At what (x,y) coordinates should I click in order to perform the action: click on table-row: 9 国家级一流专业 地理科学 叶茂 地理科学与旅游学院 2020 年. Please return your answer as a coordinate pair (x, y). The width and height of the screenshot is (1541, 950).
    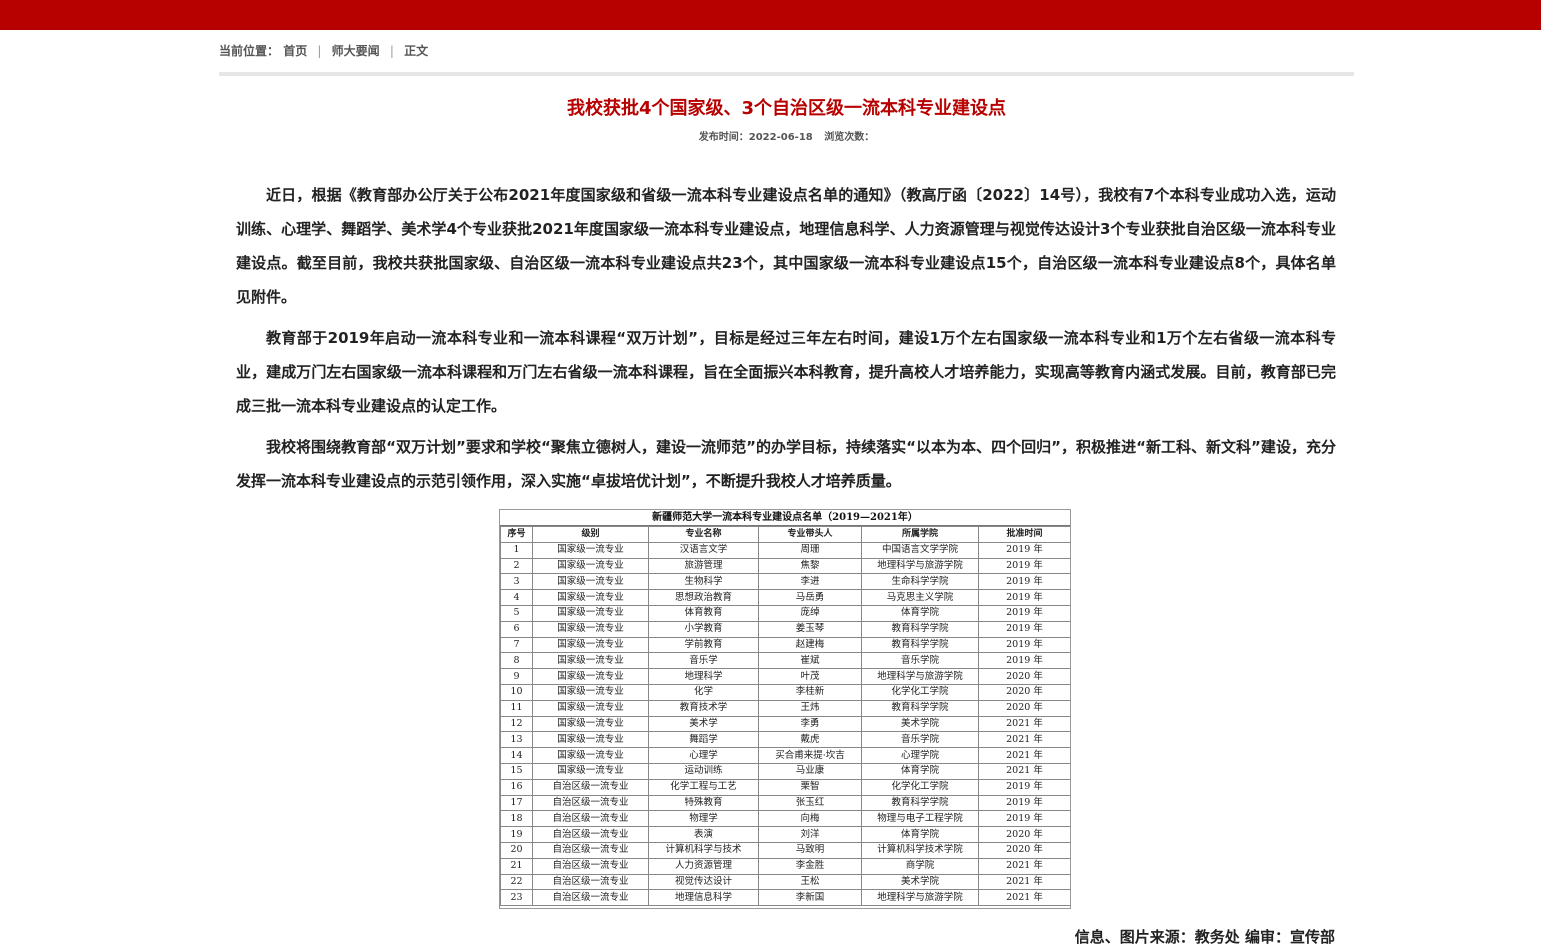
    Looking at the image, I should click on (785, 676).